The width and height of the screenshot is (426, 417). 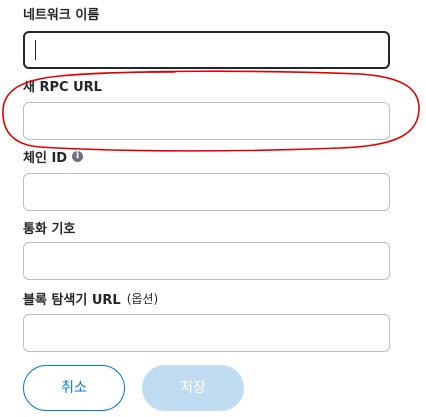 I want to click on chain-id-label: 체인 ID i, so click(x=53, y=156).